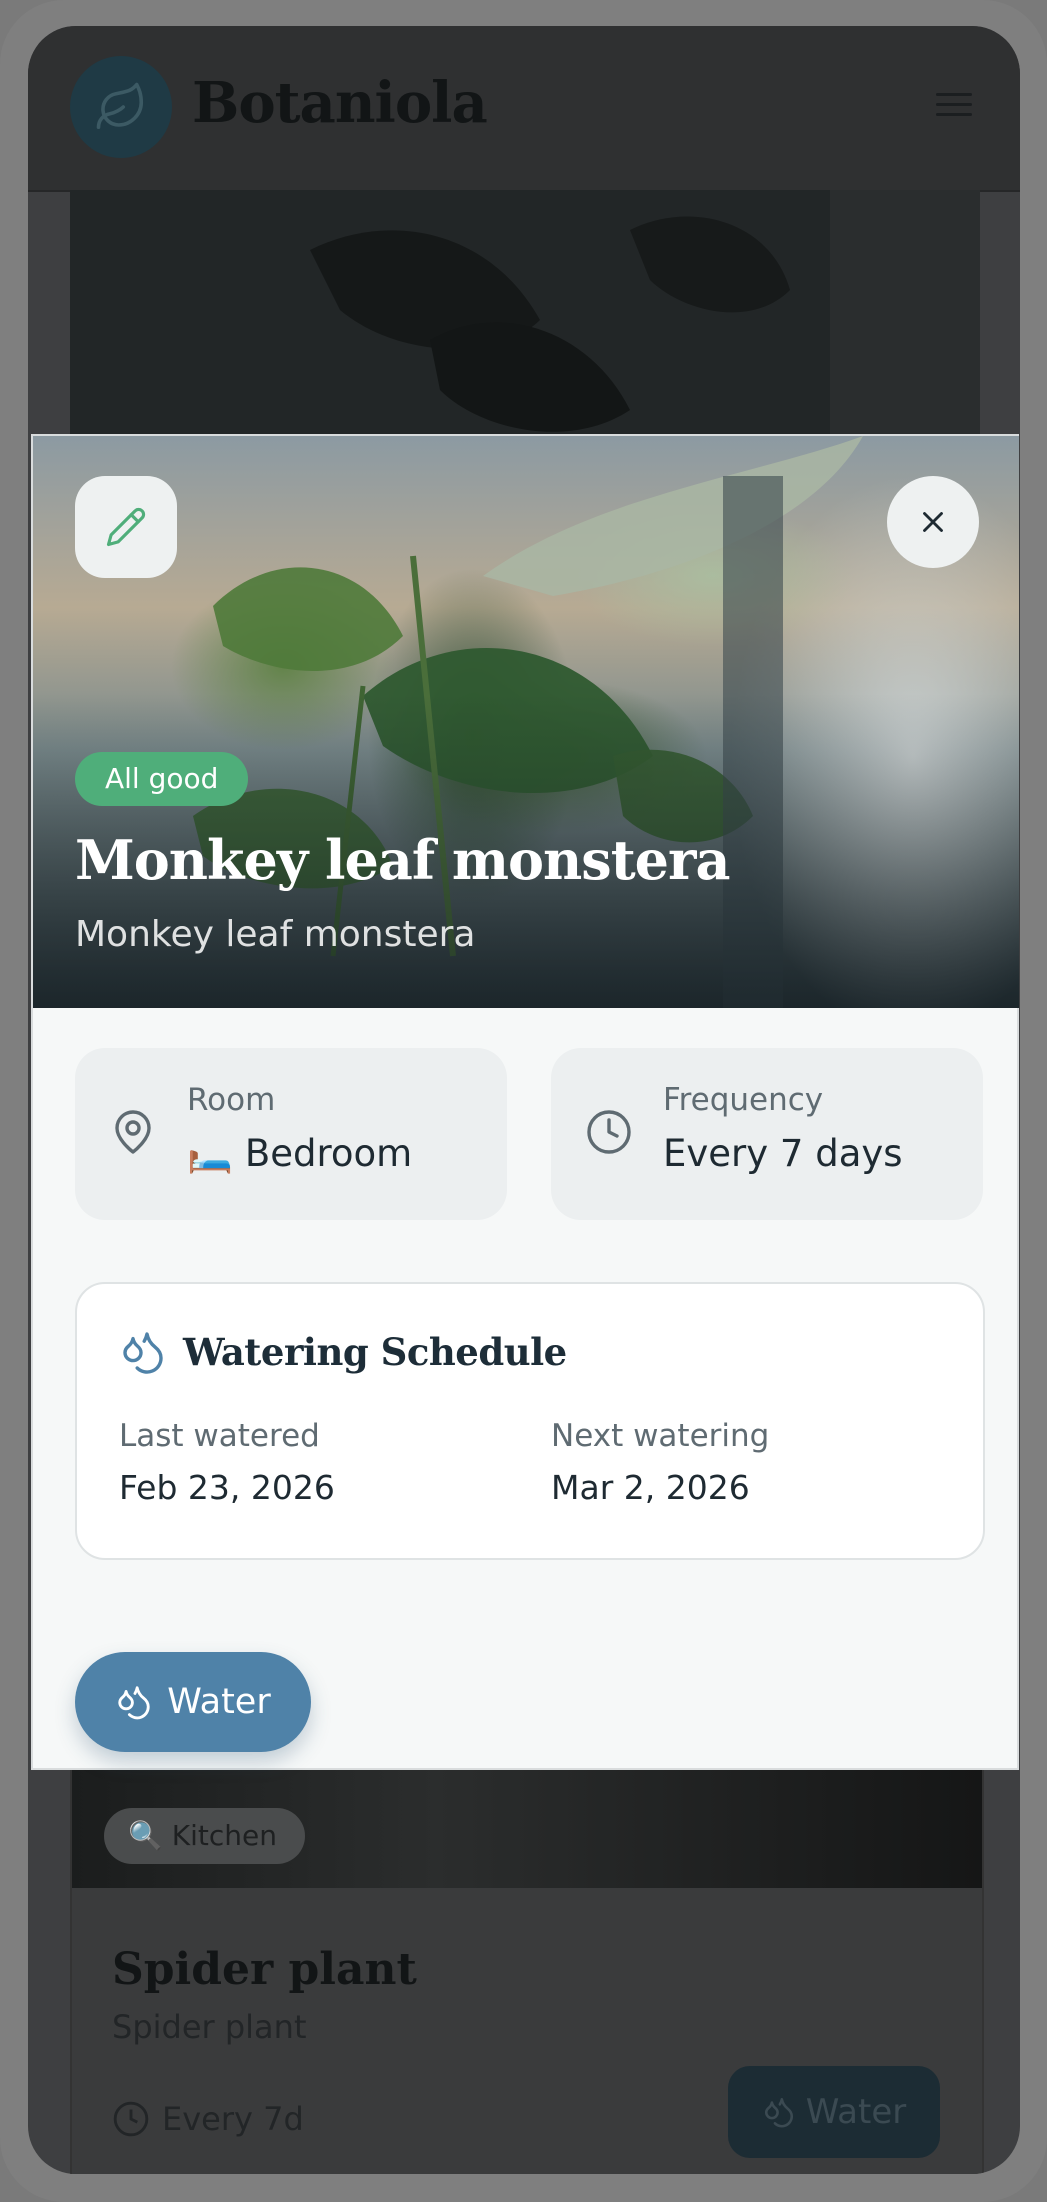 The width and height of the screenshot is (1047, 2202). Describe the element at coordinates (340, 103) in the screenshot. I see `brand-name: Botaniola` at that location.